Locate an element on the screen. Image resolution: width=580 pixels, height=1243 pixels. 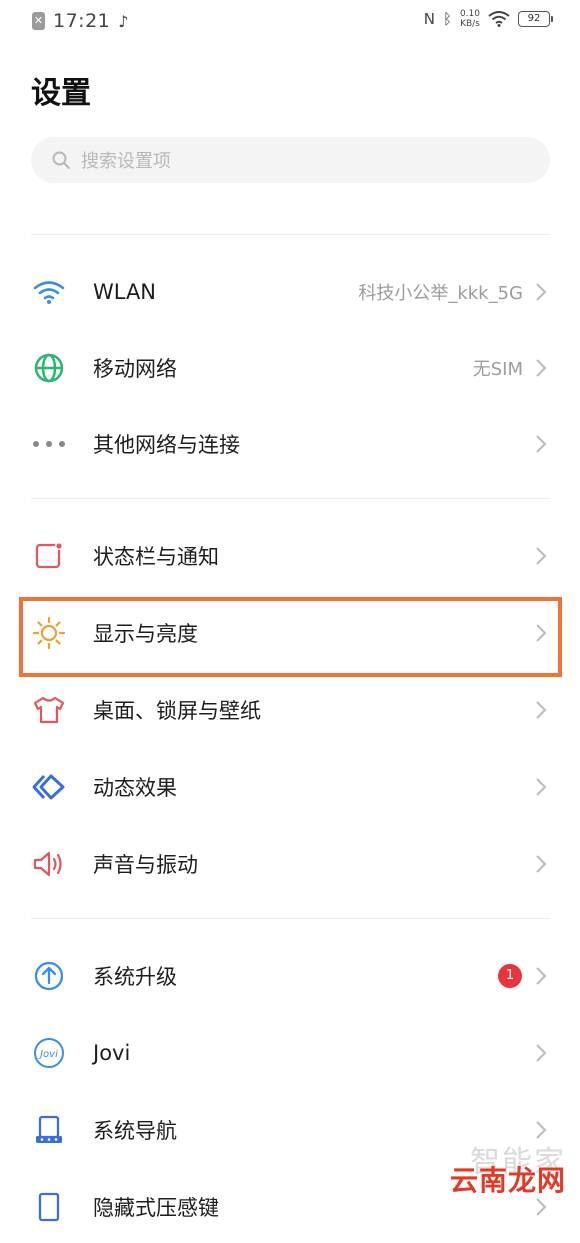
svg-text: Jovi is located at coordinates (48, 1054).